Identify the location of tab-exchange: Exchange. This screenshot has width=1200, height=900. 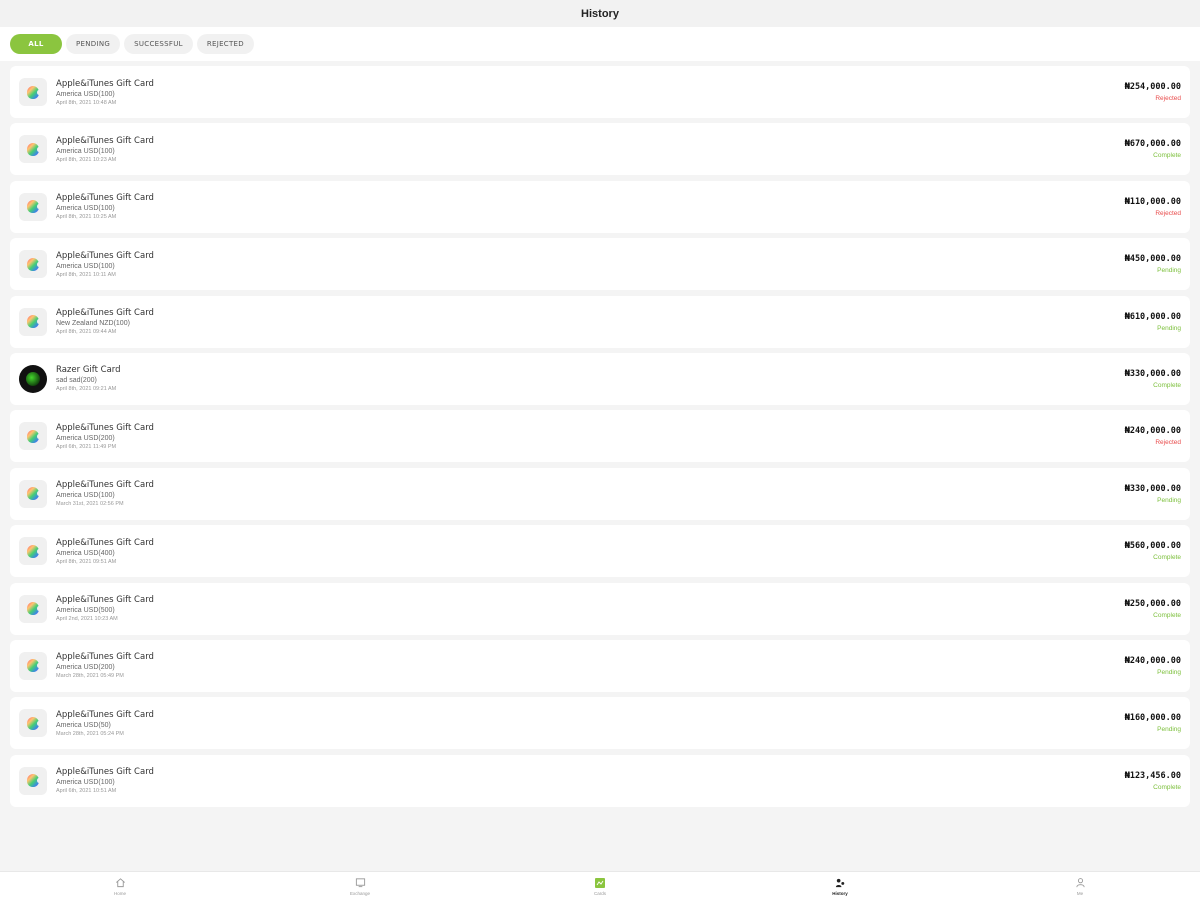
(360, 886).